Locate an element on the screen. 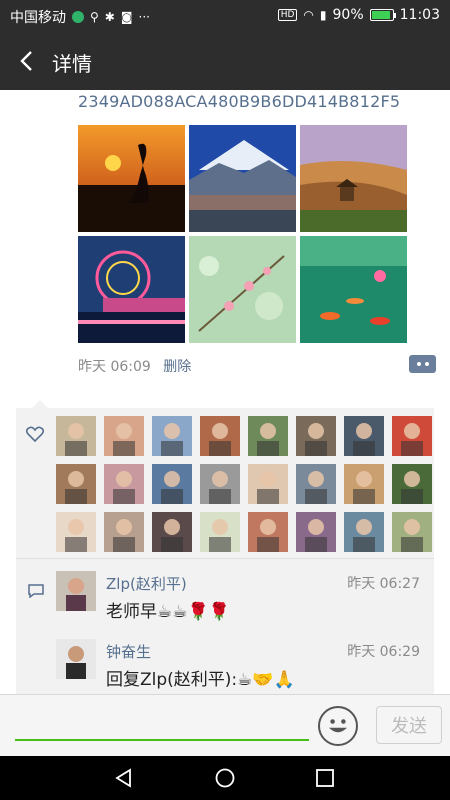 This screenshot has width=450, height=800. more-icon: ··· is located at coordinates (144, 17).